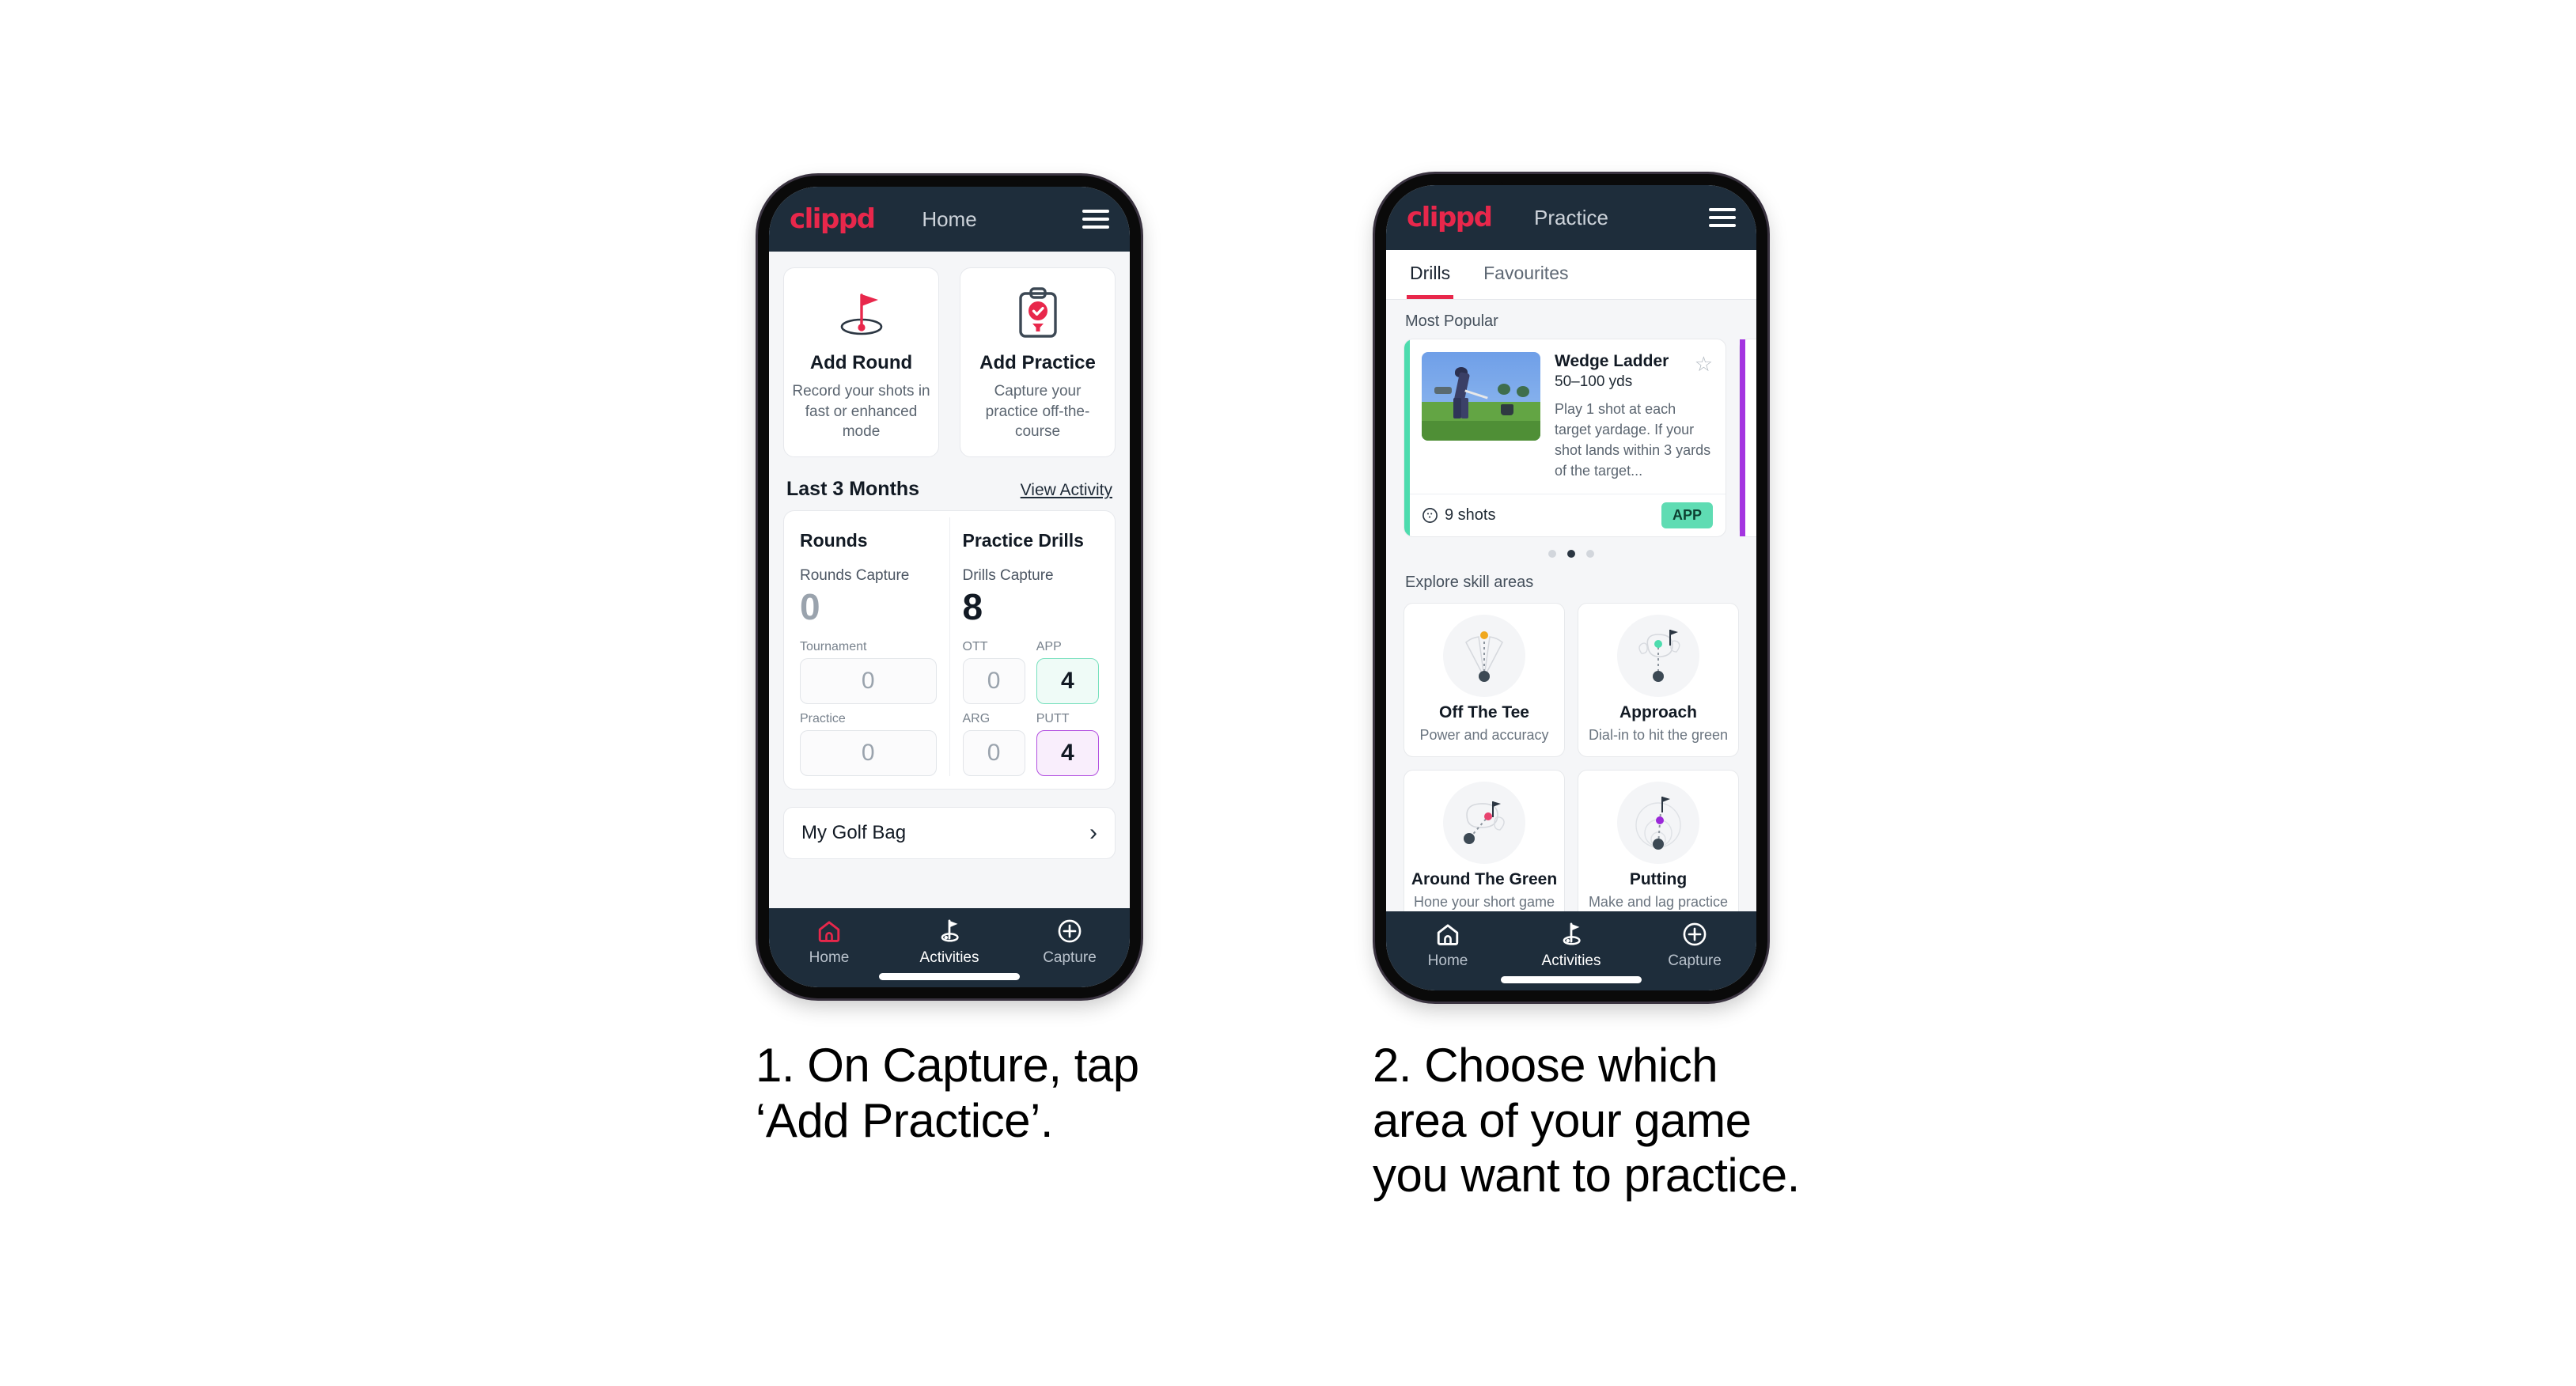  What do you see at coordinates (1695, 961) in the screenshot?
I see `nav-label: Capture` at bounding box center [1695, 961].